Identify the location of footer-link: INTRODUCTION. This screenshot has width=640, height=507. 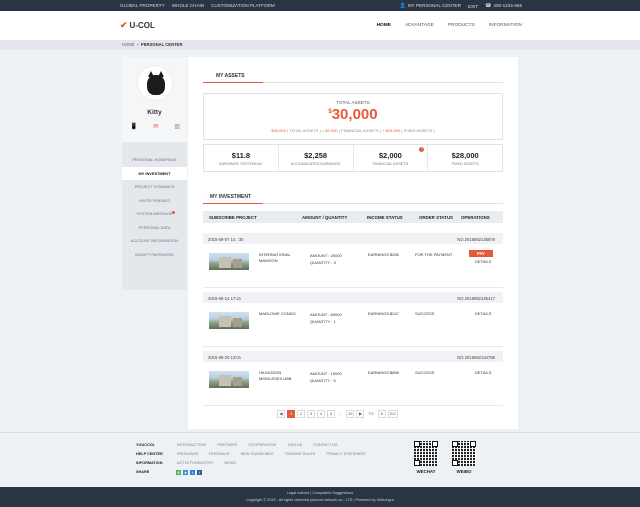
(191, 445).